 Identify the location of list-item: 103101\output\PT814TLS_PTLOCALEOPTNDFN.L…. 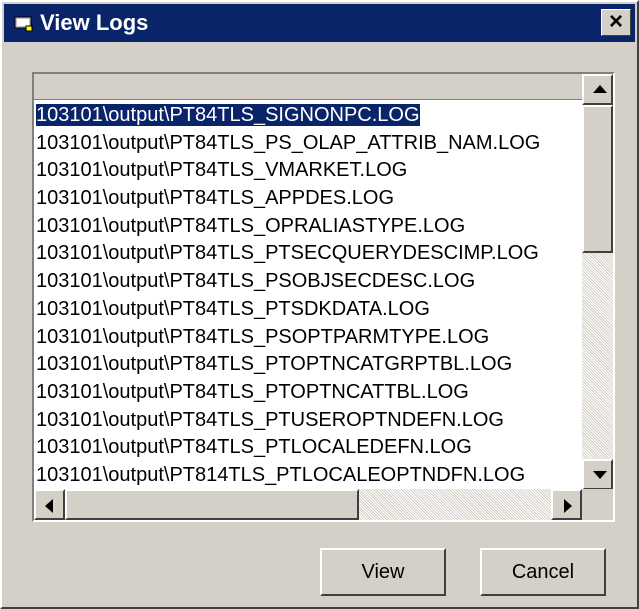
(308, 476).